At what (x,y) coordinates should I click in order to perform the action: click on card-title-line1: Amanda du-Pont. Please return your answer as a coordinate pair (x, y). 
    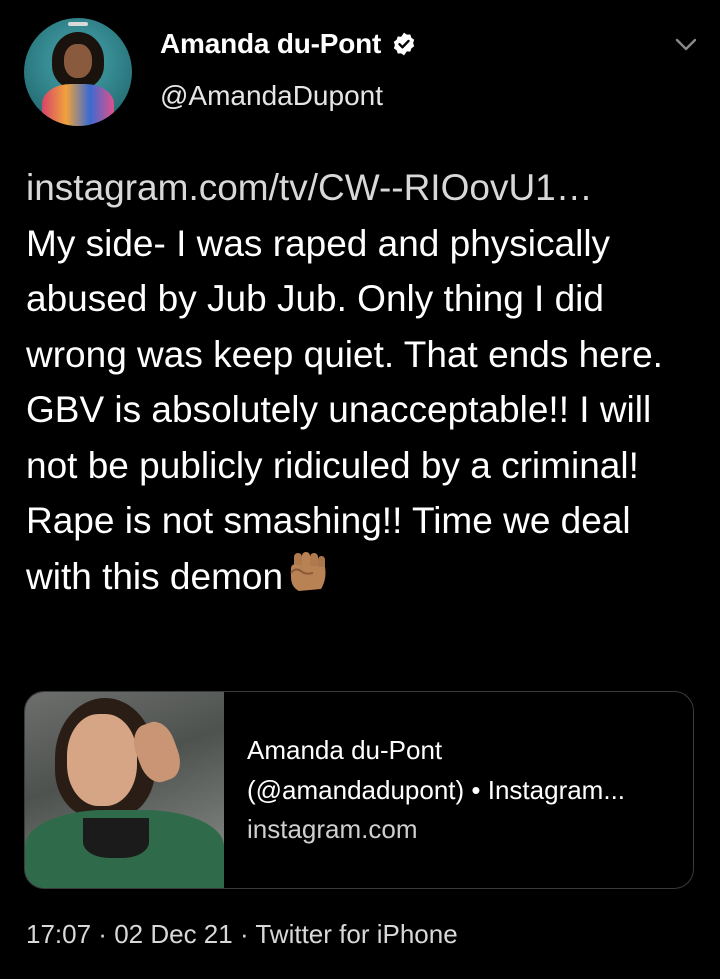
    Looking at the image, I should click on (345, 750).